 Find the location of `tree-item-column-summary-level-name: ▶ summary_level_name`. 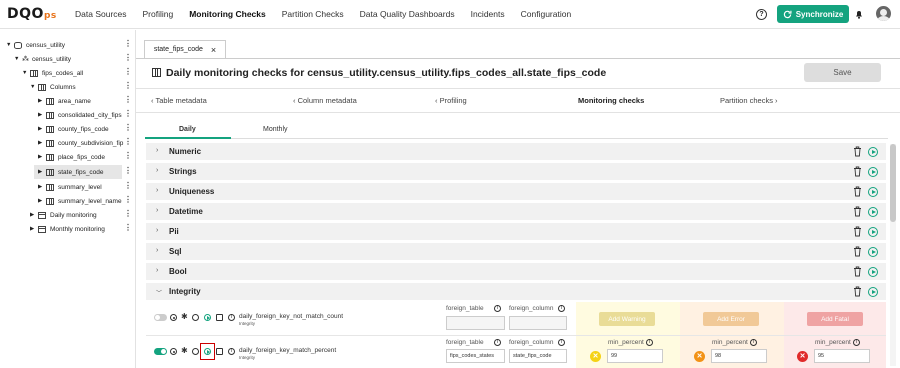

tree-item-column-summary-level-name: ▶ summary_level_name is located at coordinates (80, 201).